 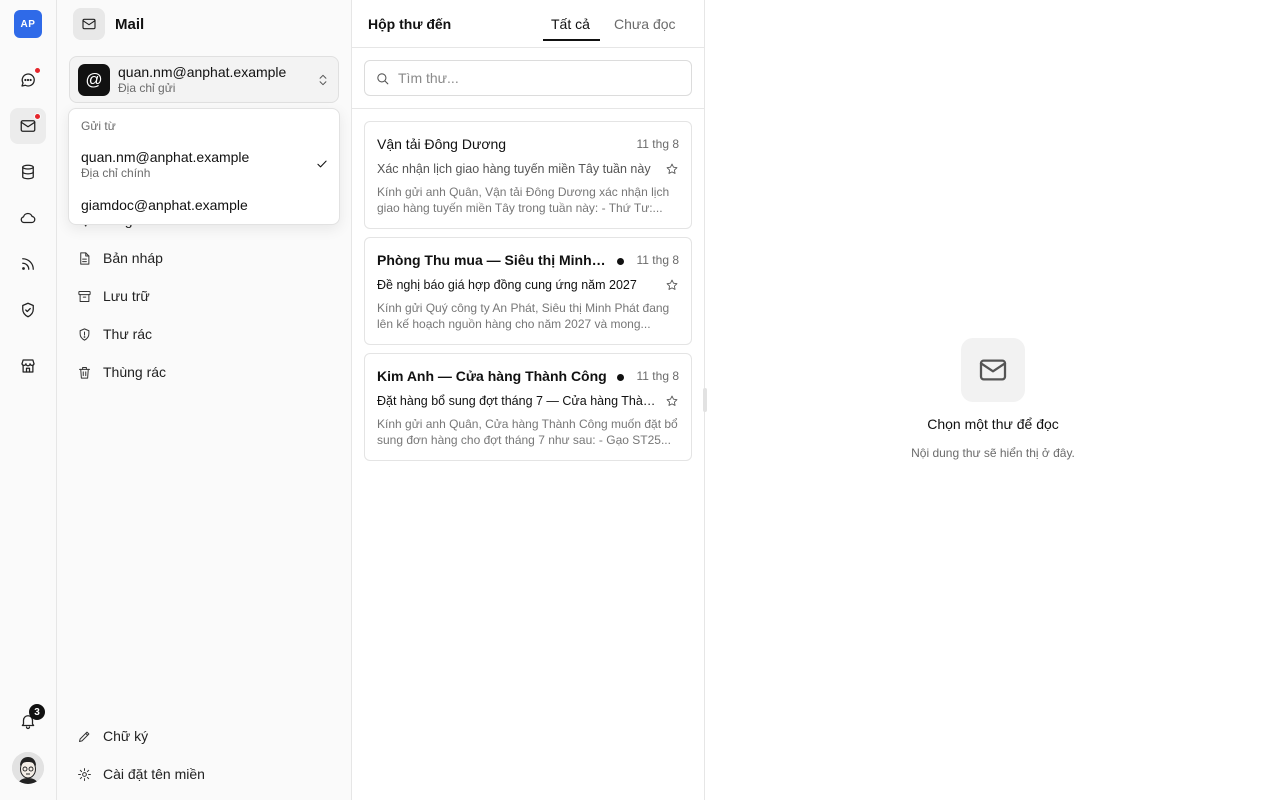 What do you see at coordinates (493, 260) in the screenshot?
I see `message-sender: Phòng Thu mua — Siêu thị Minh Phát` at bounding box center [493, 260].